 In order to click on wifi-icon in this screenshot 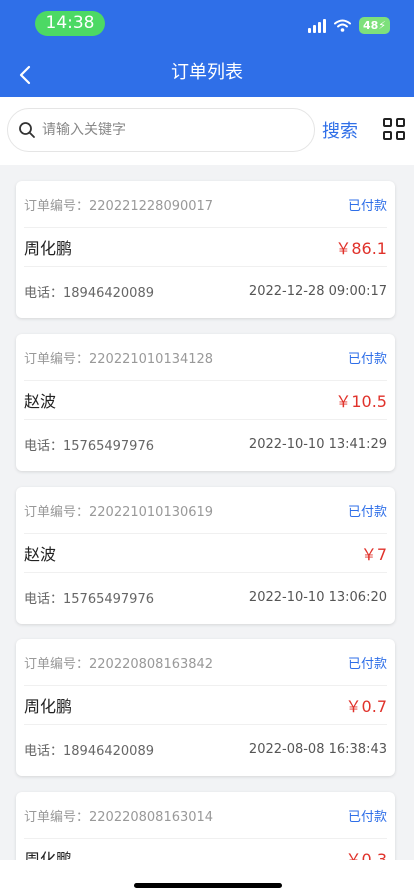, I will do `click(342, 25)`.